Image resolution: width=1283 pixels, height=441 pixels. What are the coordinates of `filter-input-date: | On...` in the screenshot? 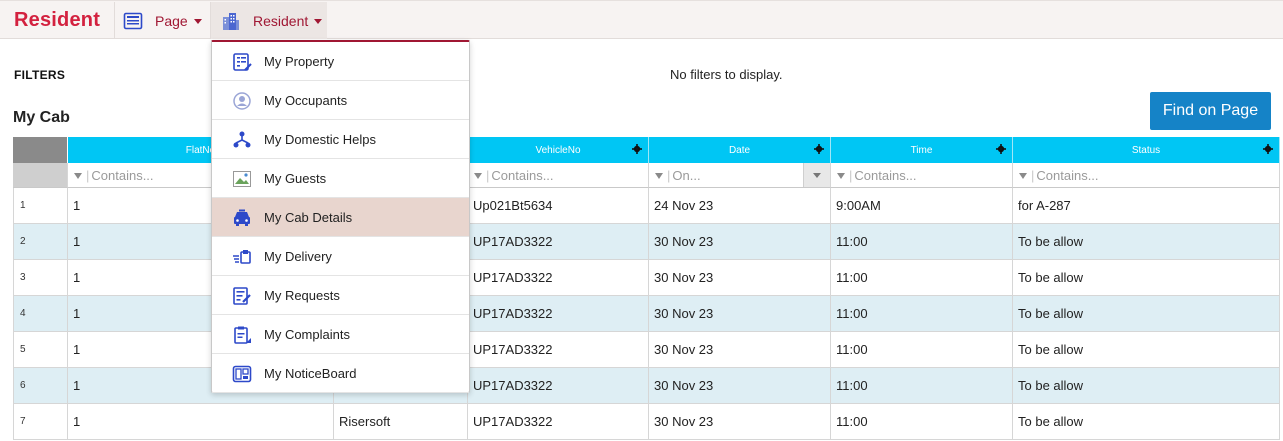 It's located at (740, 175).